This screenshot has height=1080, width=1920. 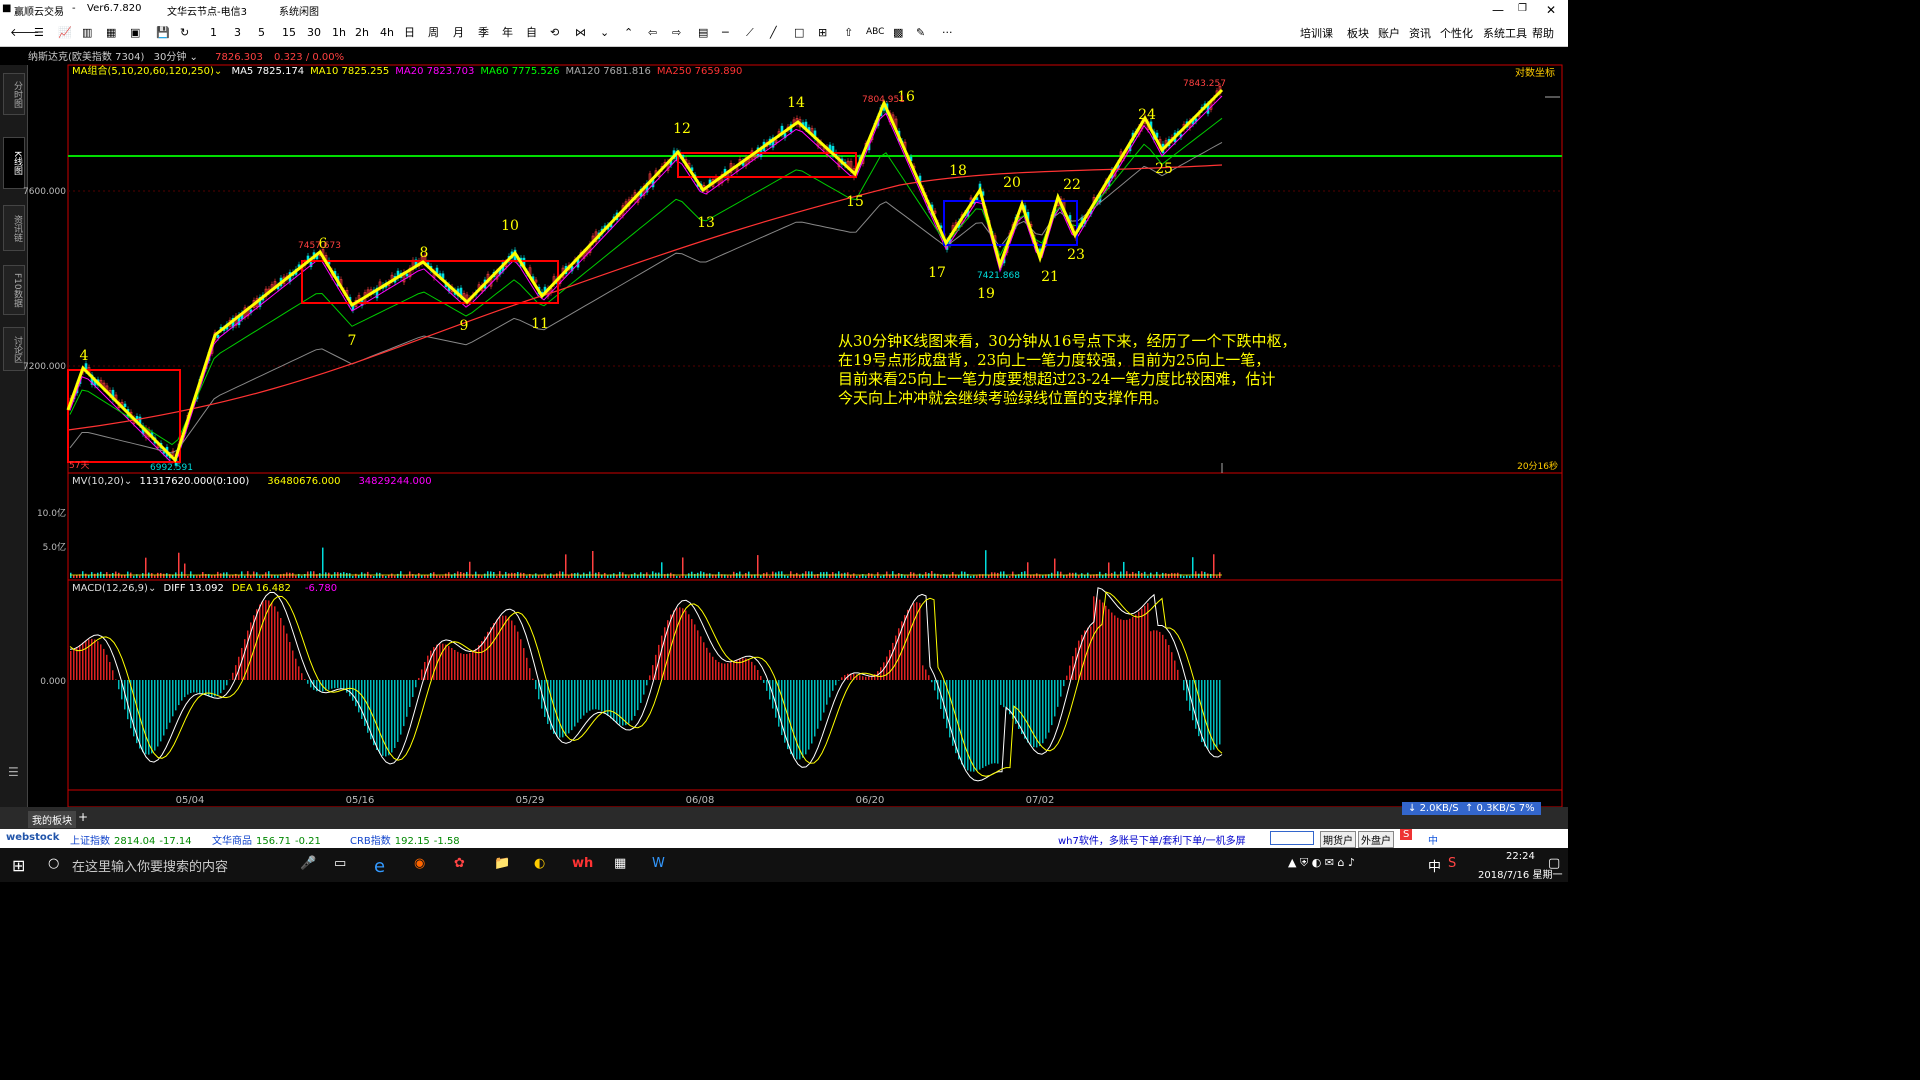 I want to click on low19-label: 7421.868, so click(x=998, y=276).